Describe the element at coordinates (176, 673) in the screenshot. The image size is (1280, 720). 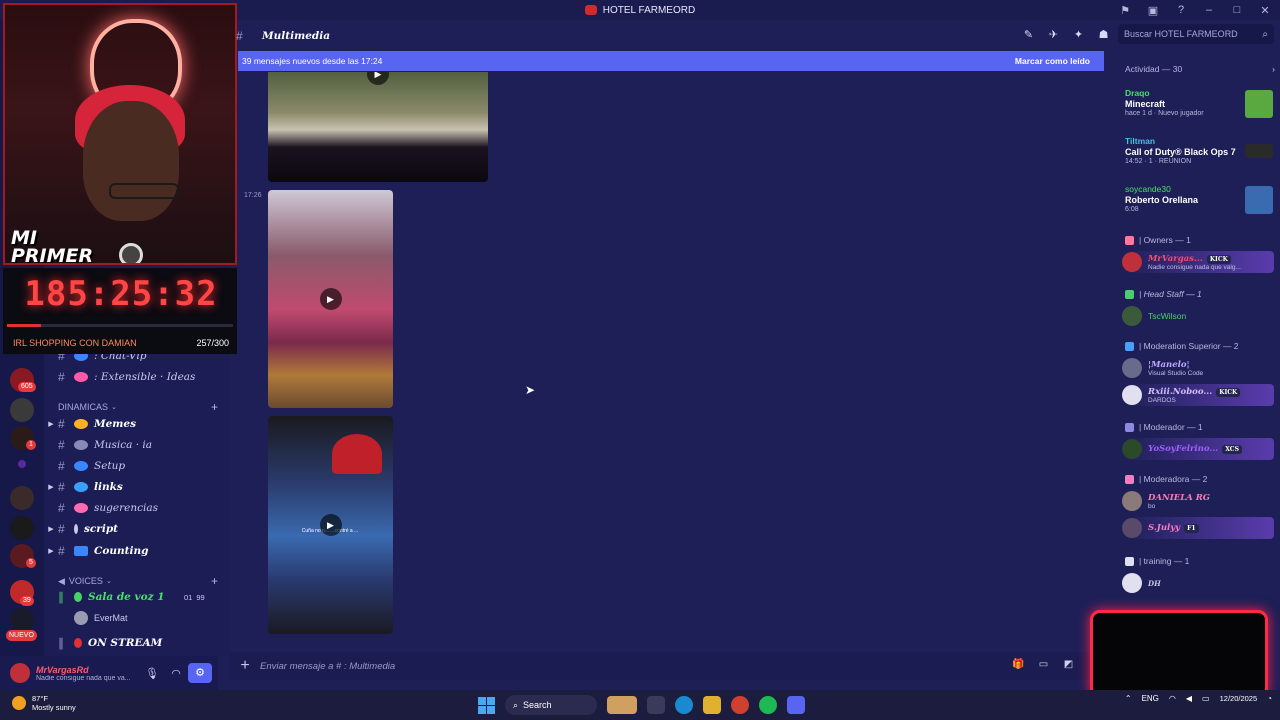
I see `headphones-icon: ◠` at that location.